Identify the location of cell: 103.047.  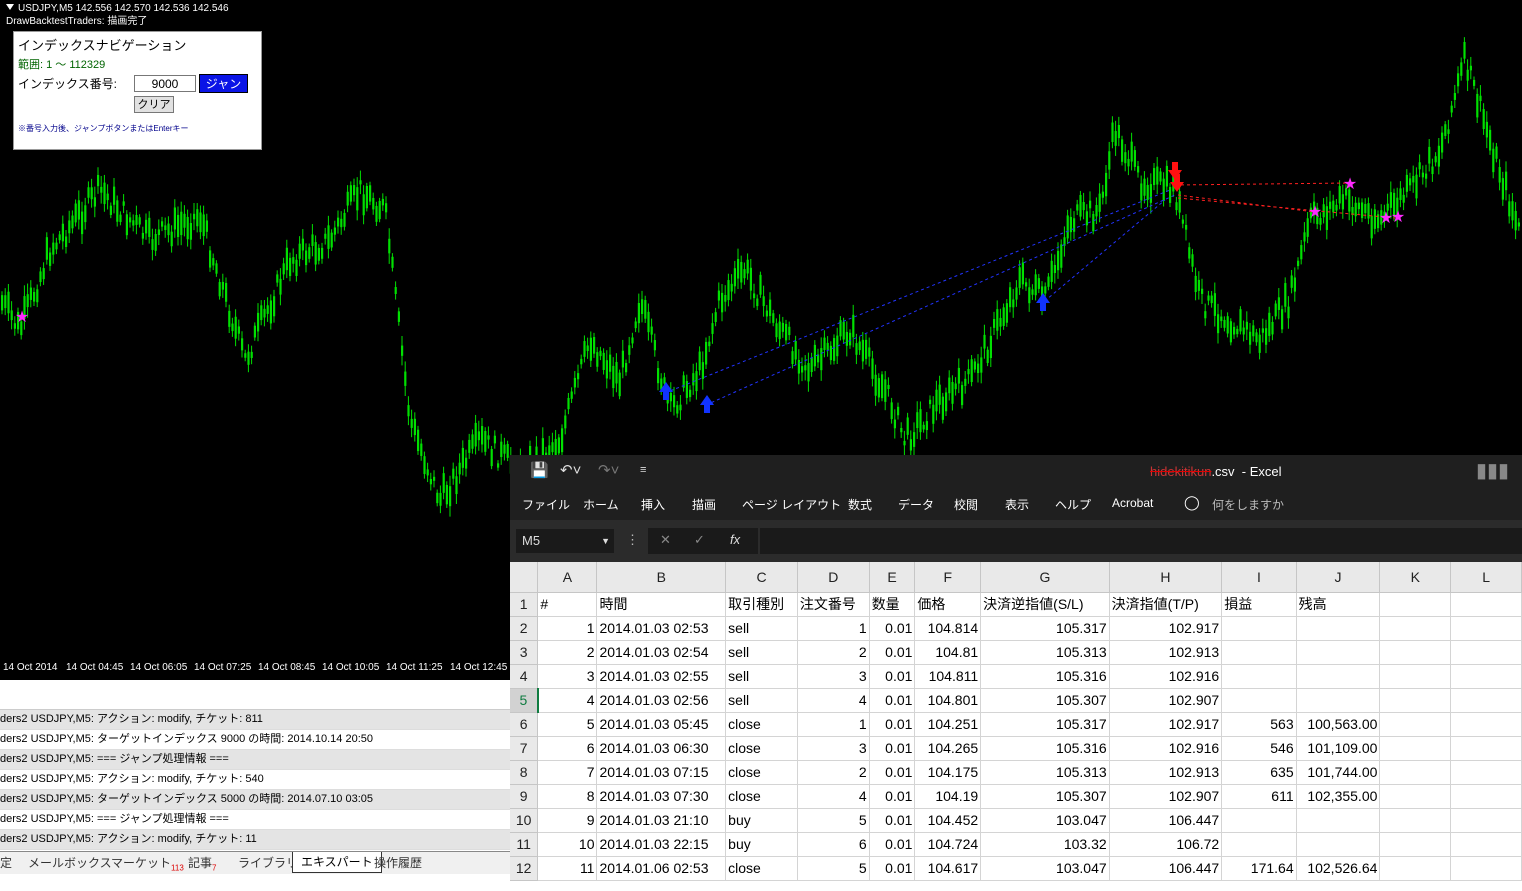
(1045, 820).